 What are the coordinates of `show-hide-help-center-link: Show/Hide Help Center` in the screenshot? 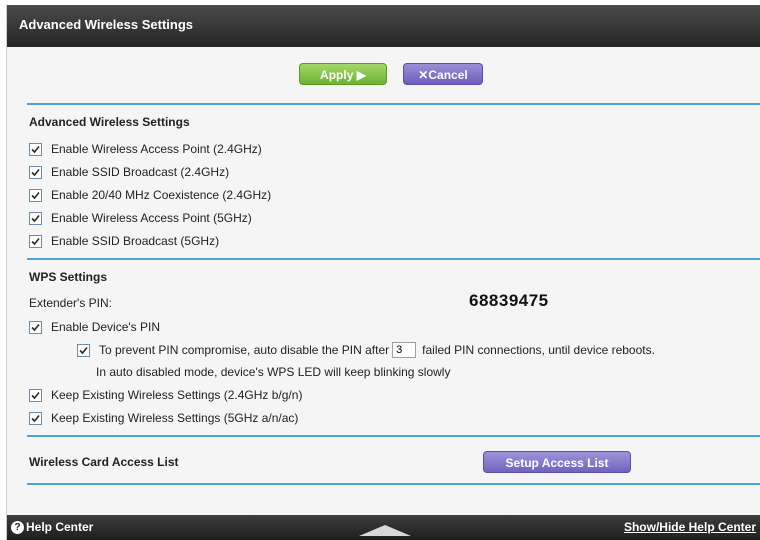 It's located at (690, 527).